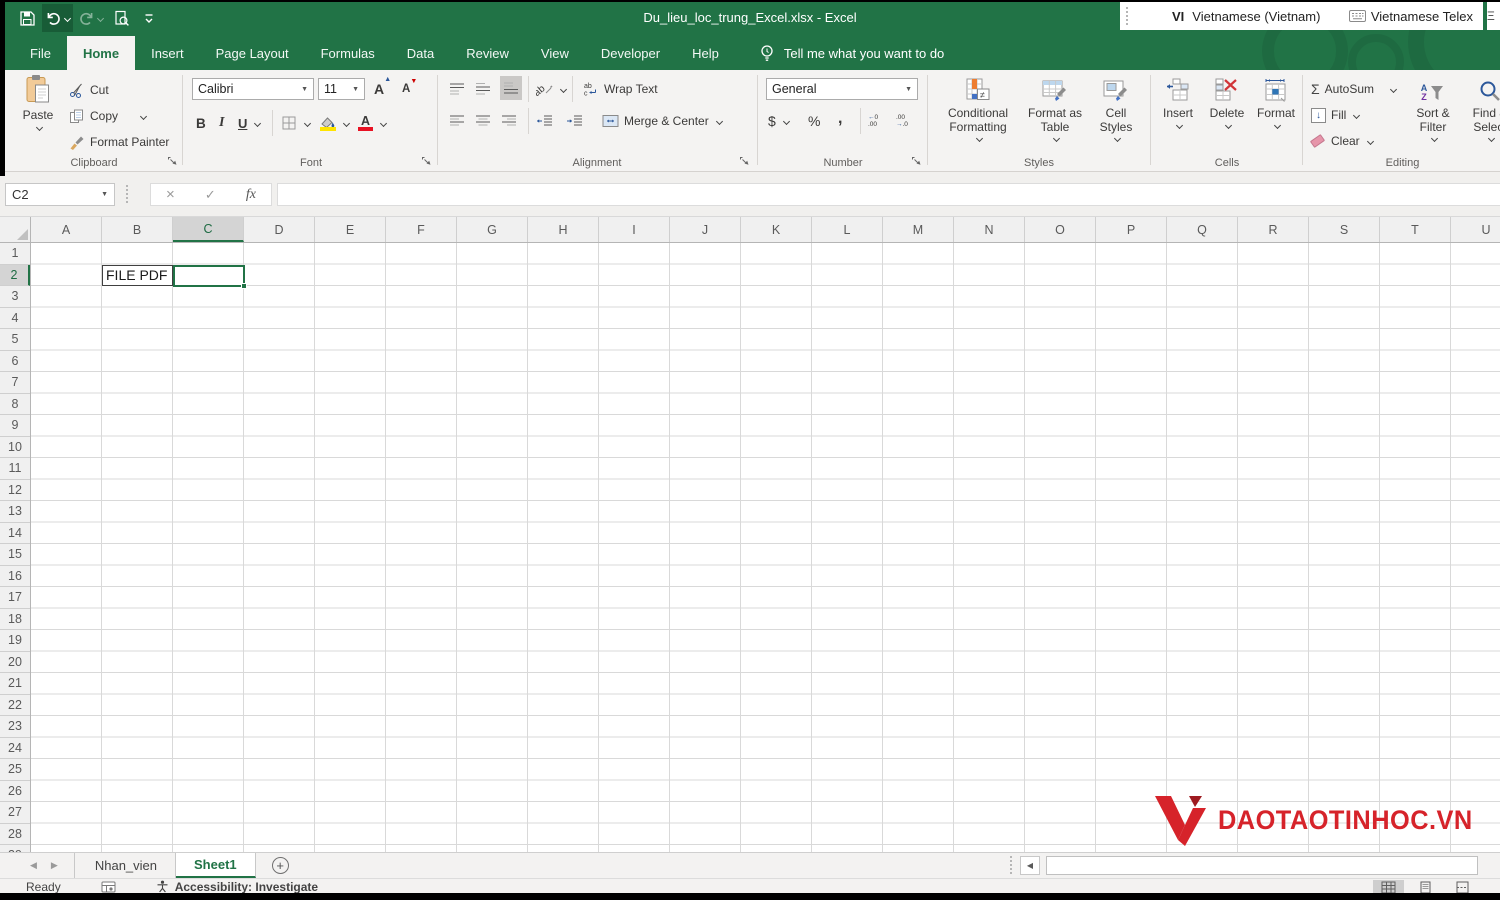 Image resolution: width=1500 pixels, height=900 pixels. What do you see at coordinates (216, 865) in the screenshot?
I see `sheet-tab-Sheet1: Sheet1` at bounding box center [216, 865].